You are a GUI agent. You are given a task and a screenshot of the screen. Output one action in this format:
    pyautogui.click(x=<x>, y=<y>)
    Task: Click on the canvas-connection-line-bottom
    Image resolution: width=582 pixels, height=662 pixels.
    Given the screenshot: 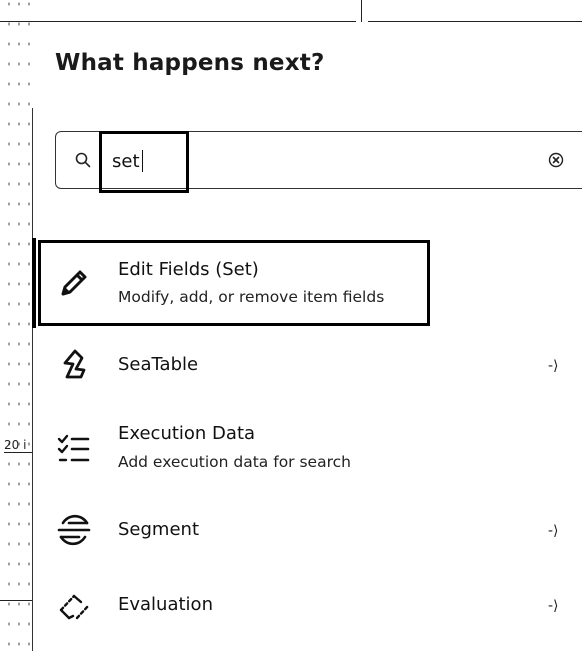 What is the action you would take?
    pyautogui.click(x=16, y=600)
    